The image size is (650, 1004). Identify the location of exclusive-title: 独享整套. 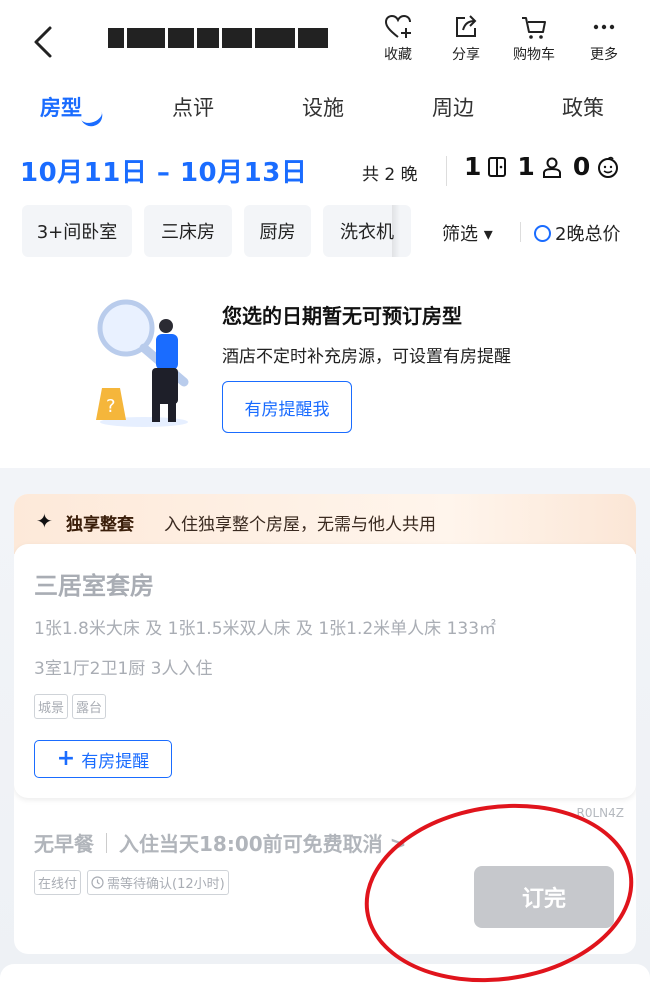
(100, 525).